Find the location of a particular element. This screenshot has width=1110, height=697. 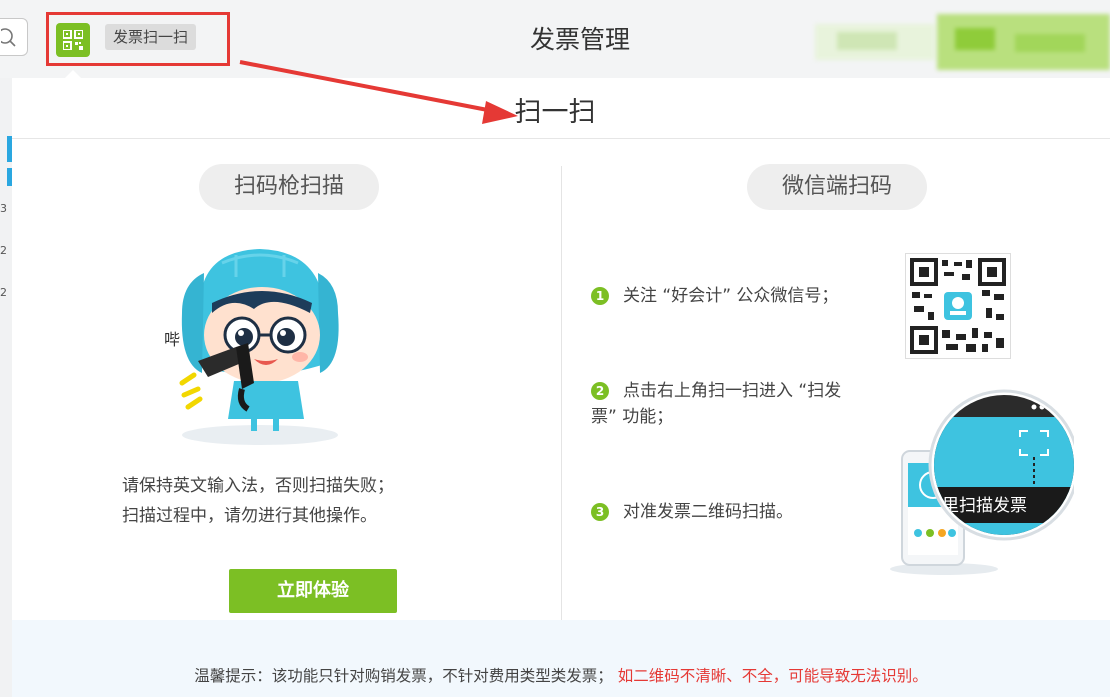

step-text: 票” 功能； is located at coordinates (632, 417).